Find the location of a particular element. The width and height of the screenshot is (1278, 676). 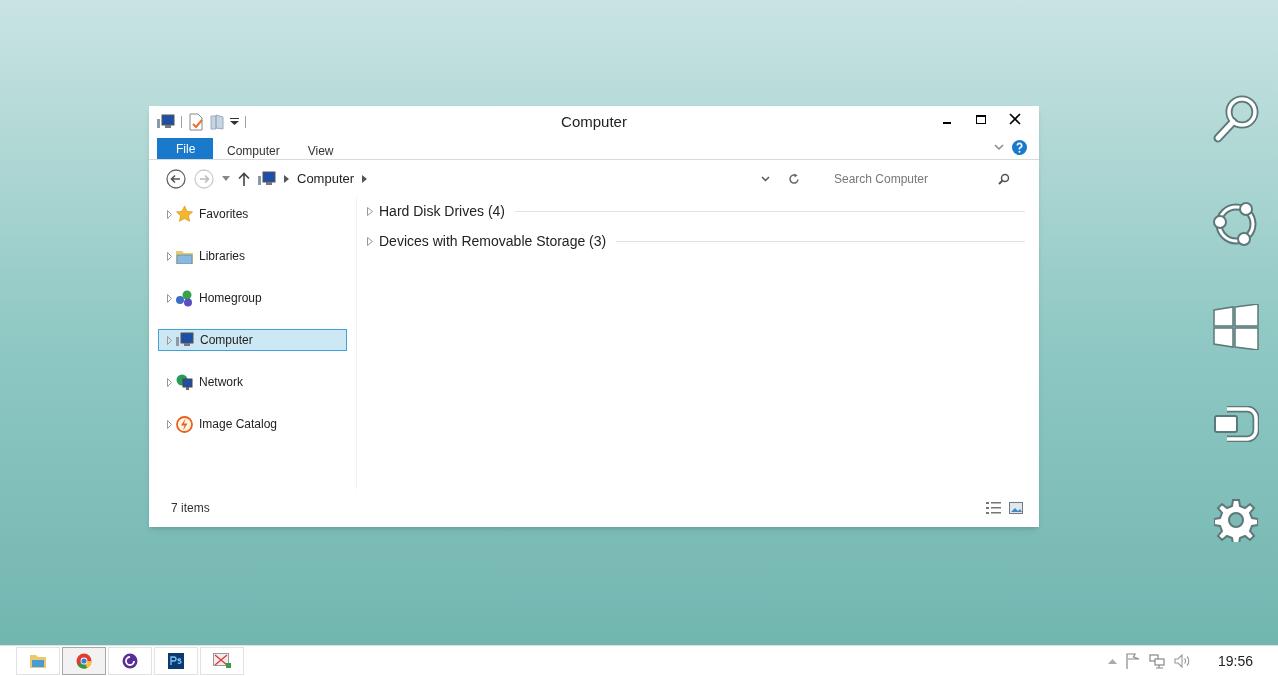

navigation-label: Libraries is located at coordinates (222, 256).